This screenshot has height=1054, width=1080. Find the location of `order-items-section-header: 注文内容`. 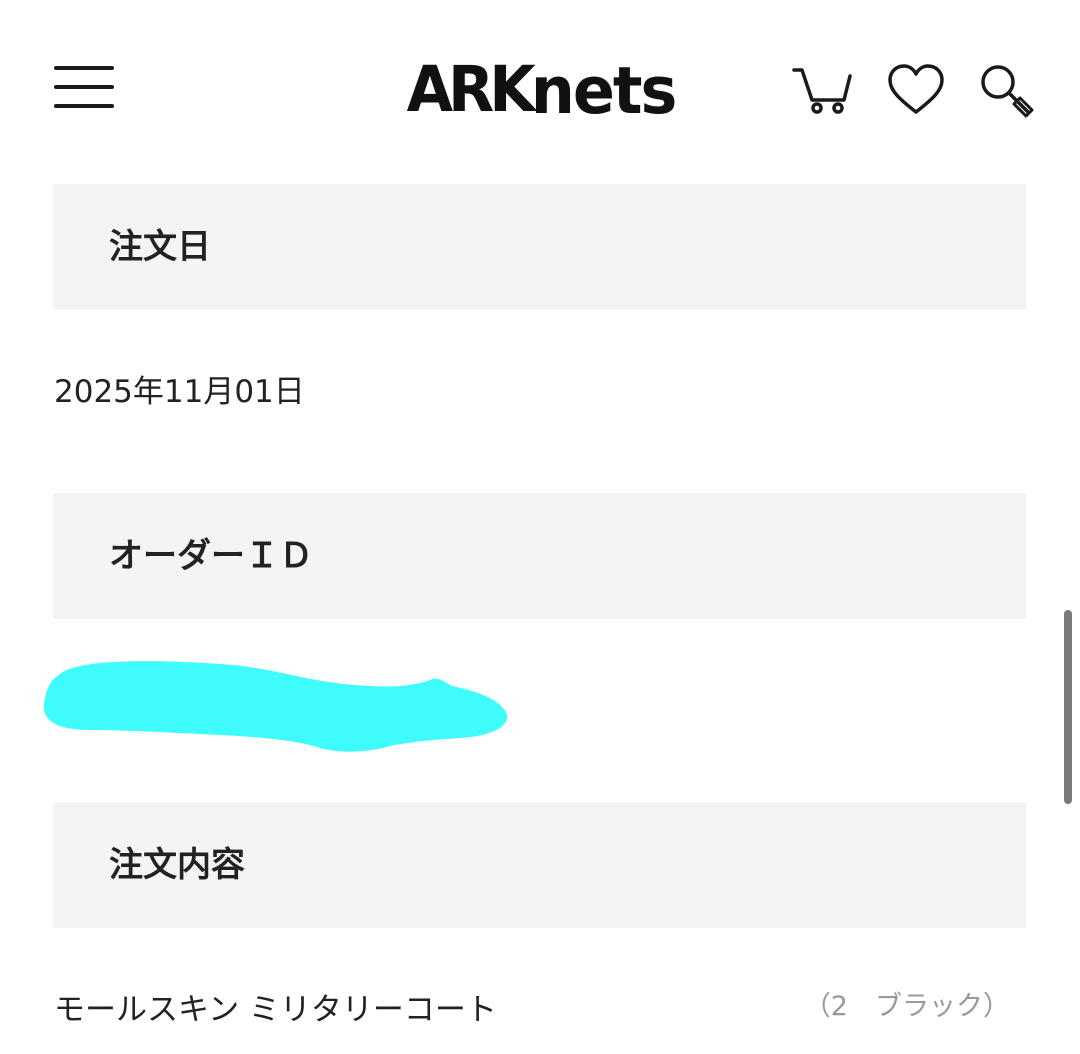

order-items-section-header: 注文内容 is located at coordinates (539, 865).